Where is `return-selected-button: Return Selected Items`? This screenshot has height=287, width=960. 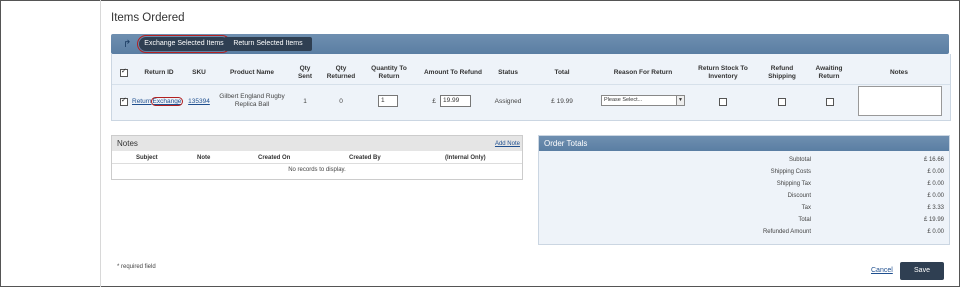 return-selected-button: Return Selected Items is located at coordinates (268, 44).